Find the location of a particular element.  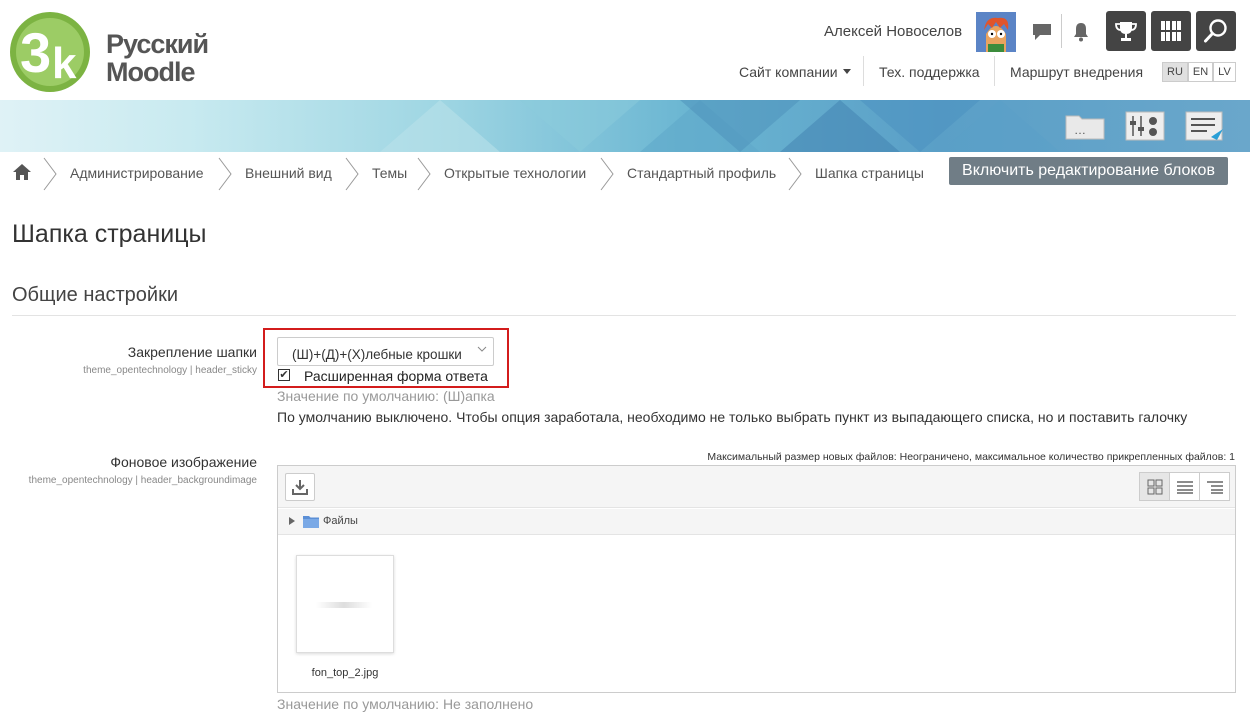

breadcrumb-item-profile: Стандартный профиль is located at coordinates (701, 173).